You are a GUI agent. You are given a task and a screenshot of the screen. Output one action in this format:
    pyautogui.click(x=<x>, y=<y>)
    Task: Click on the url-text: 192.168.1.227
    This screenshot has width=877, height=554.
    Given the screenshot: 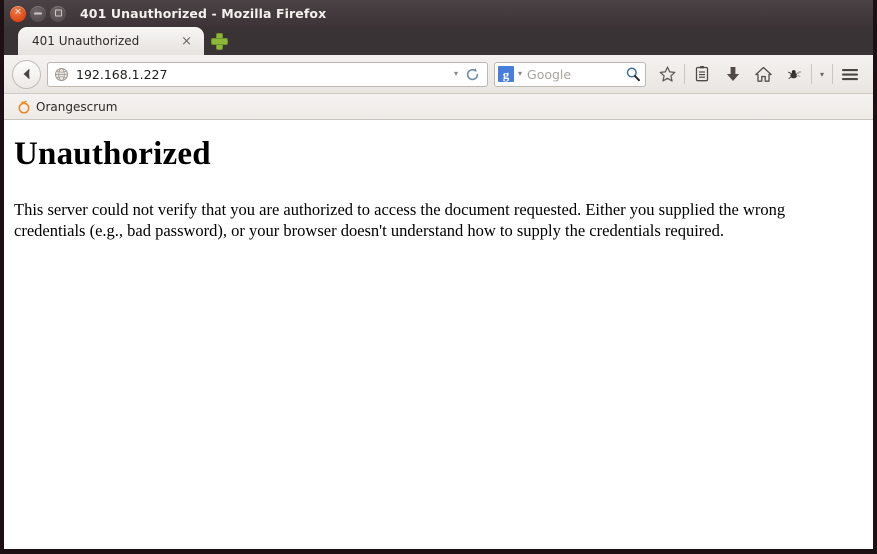 What is the action you would take?
    pyautogui.click(x=122, y=74)
    